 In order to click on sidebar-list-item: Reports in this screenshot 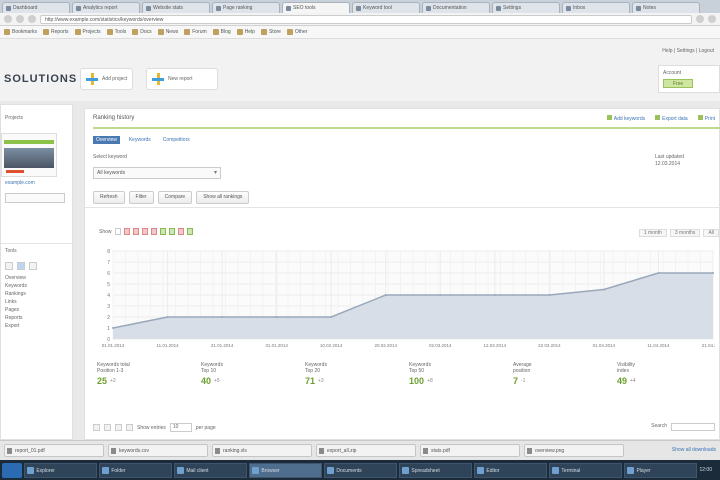, I will do `click(36, 318)`.